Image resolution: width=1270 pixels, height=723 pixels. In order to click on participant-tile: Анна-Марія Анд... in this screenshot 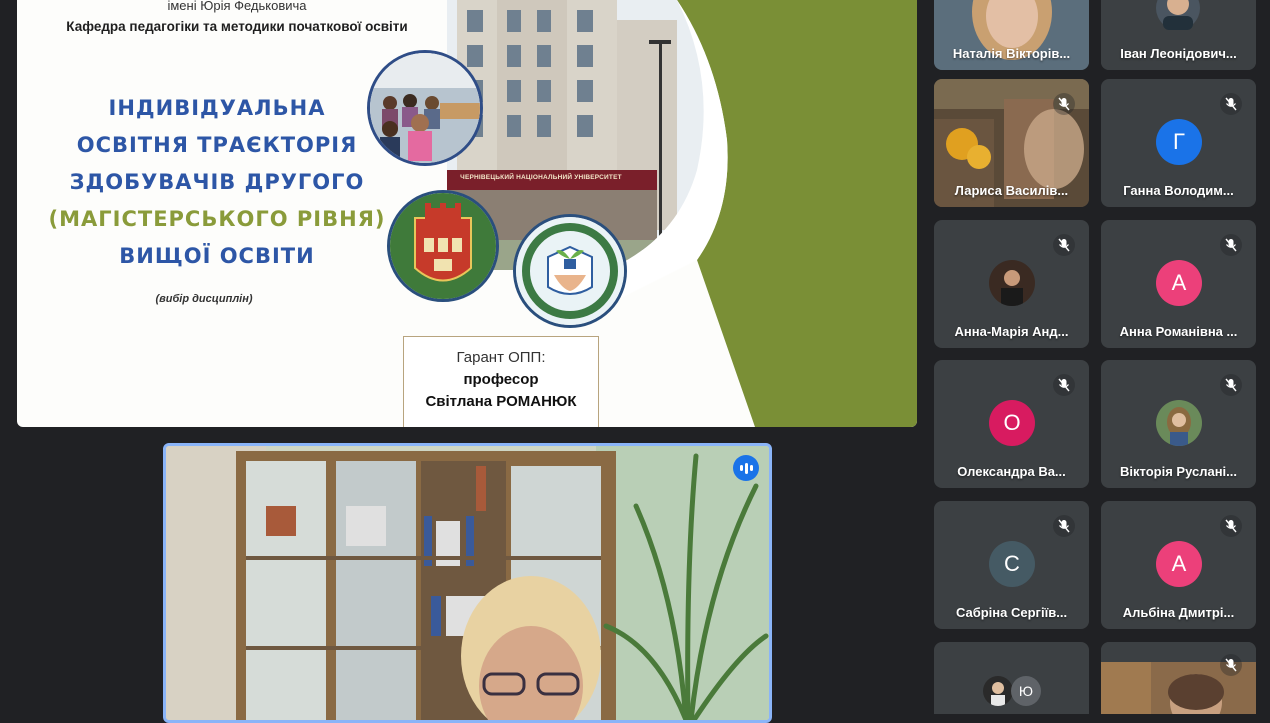, I will do `click(1011, 284)`.